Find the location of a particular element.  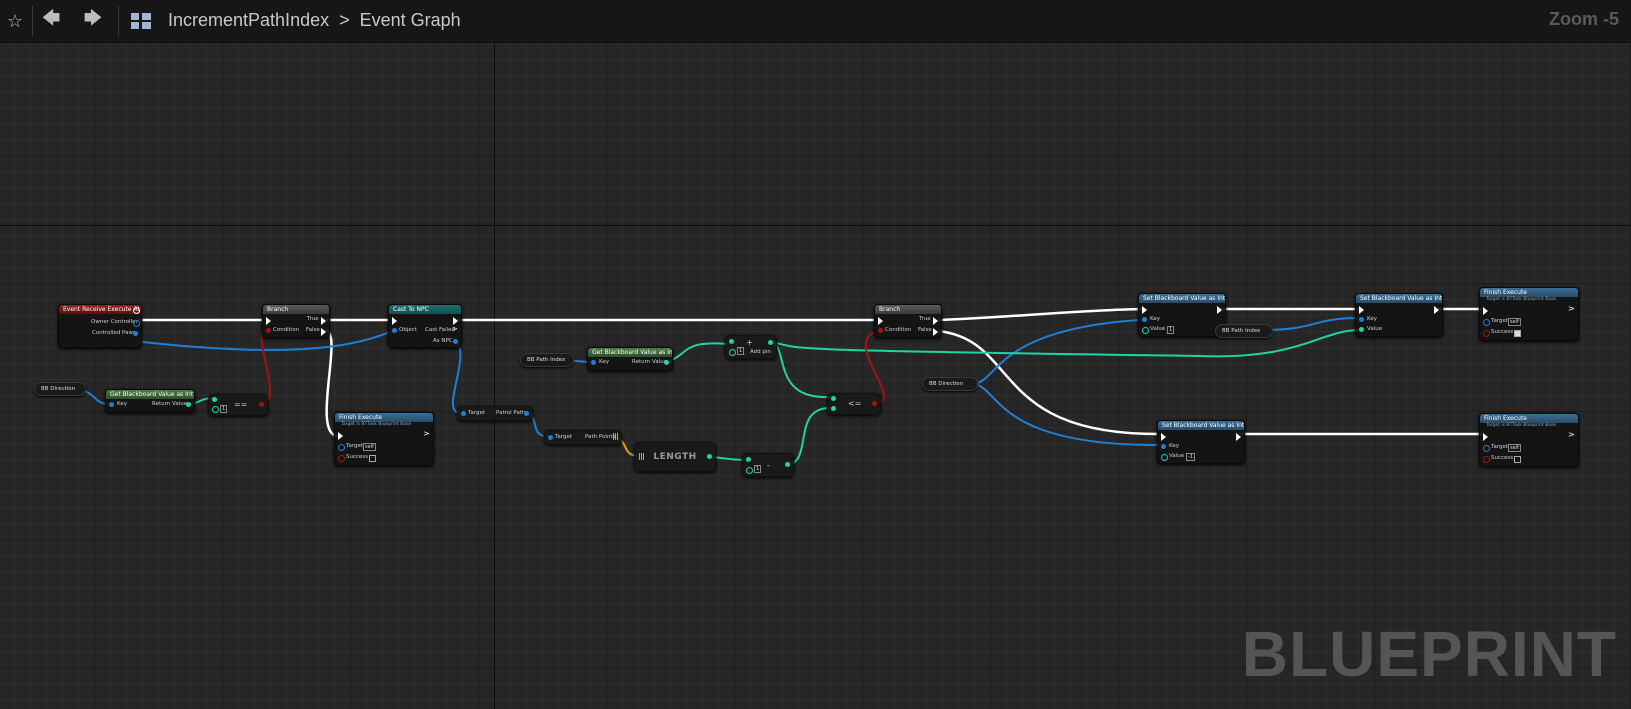

less-equal-int-node: <= is located at coordinates (854, 404).